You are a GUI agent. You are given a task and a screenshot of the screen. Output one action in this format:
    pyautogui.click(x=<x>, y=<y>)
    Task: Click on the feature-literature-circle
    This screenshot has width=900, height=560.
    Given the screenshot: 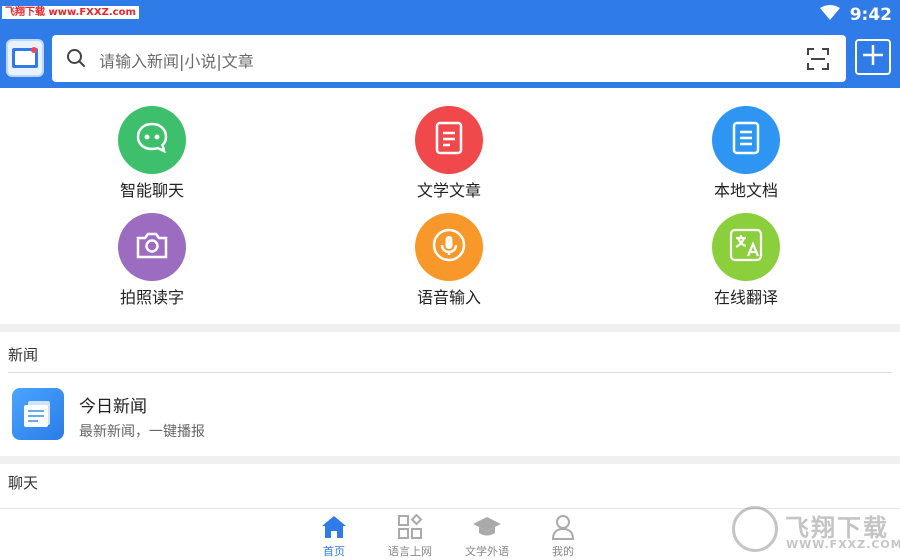 What is the action you would take?
    pyautogui.click(x=449, y=140)
    